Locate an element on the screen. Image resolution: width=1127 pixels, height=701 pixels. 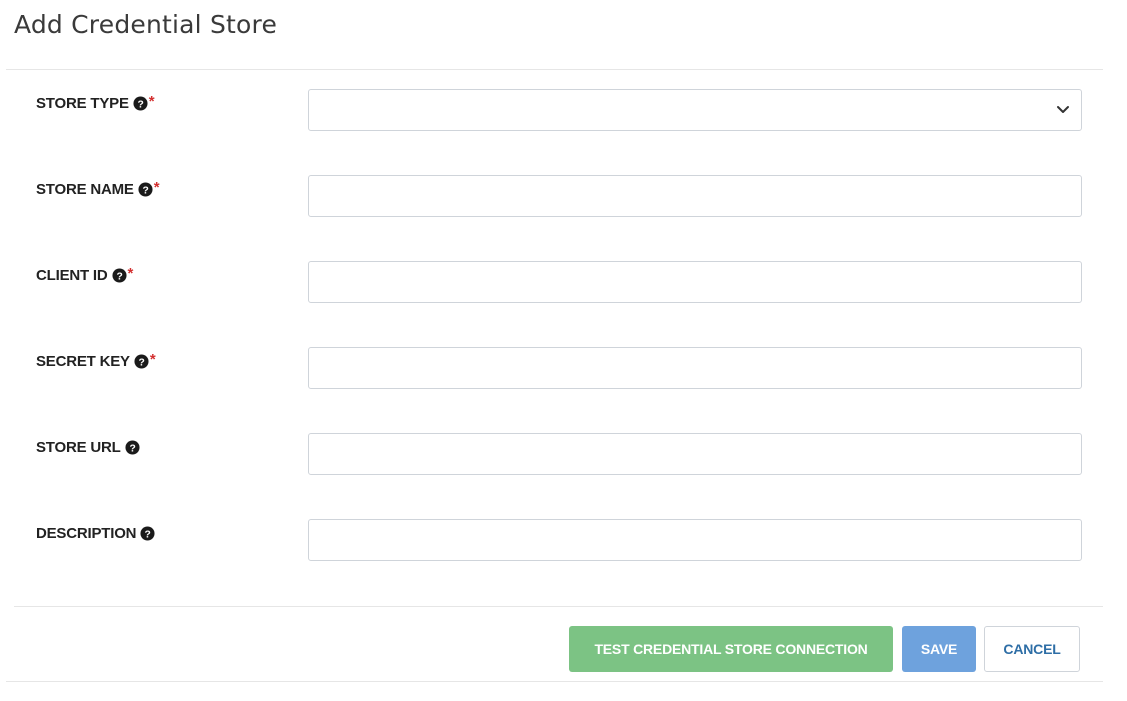
form-row-store-type: STORE TYPE ? * is located at coordinates (563, 111).